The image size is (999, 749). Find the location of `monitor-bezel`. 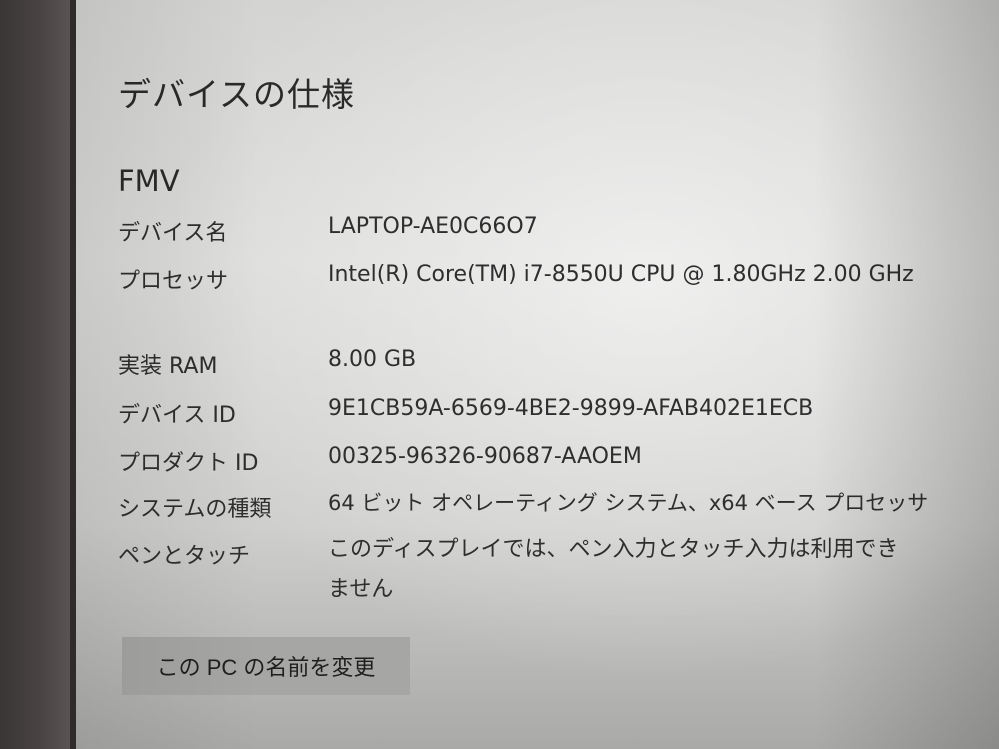

monitor-bezel is located at coordinates (38, 374).